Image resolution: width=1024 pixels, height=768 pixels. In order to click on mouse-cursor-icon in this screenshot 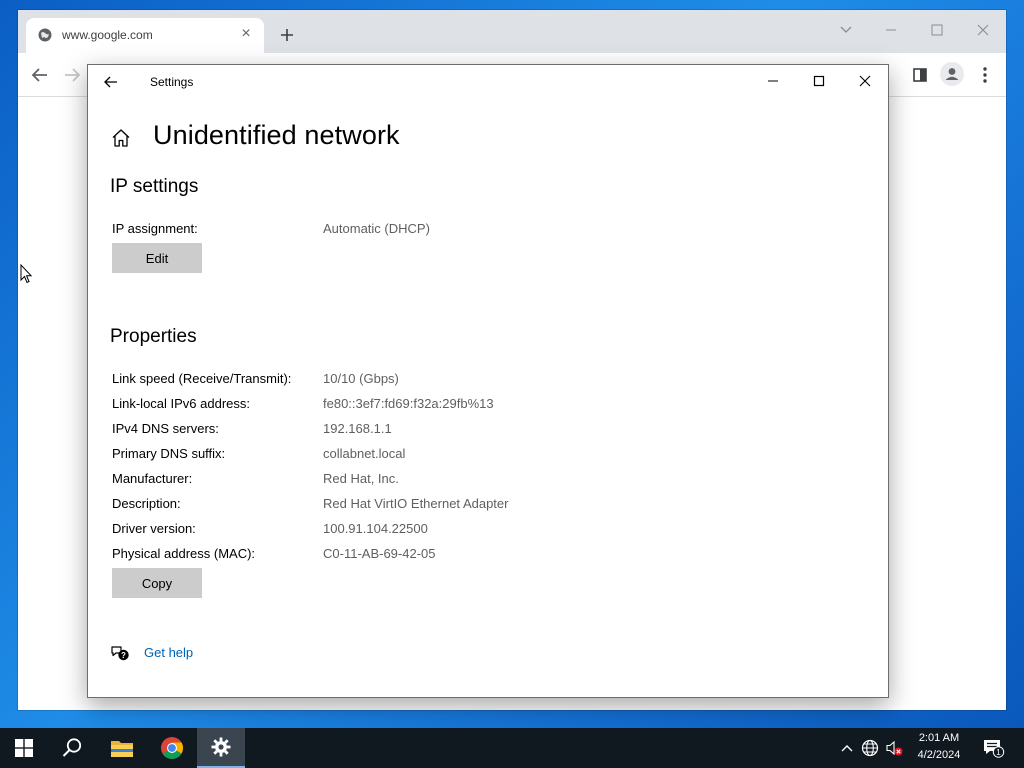, I will do `click(26, 274)`.